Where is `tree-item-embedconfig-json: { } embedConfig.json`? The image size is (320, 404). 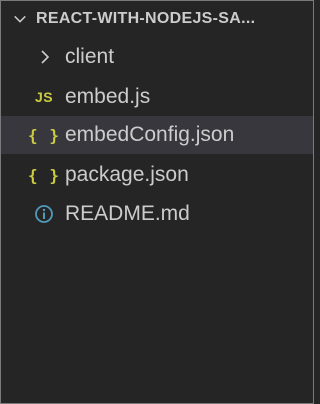
tree-item-embedconfig-json: { } embedConfig.json is located at coordinates (157, 135).